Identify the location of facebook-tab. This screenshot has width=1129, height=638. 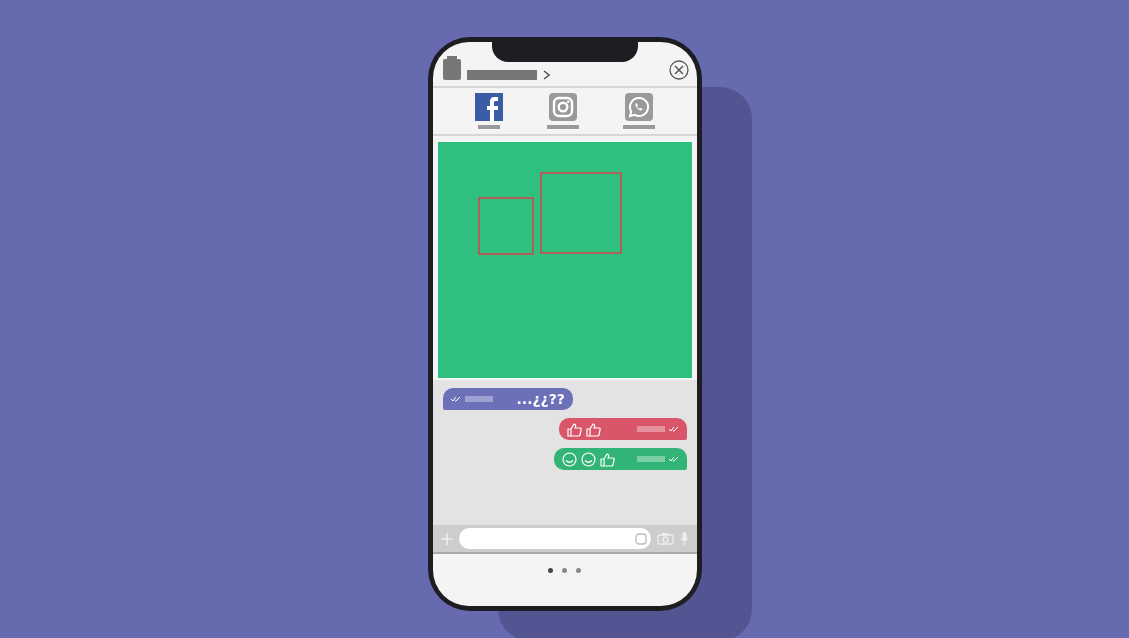
(488, 111).